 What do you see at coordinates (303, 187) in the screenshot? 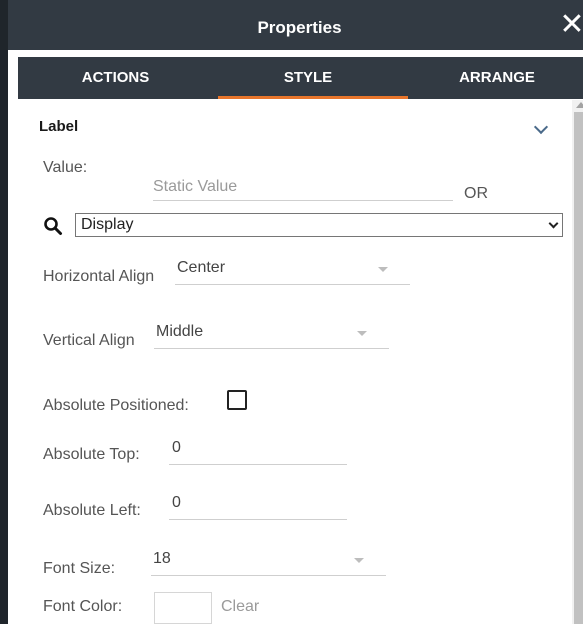
I see `static-value-input` at bounding box center [303, 187].